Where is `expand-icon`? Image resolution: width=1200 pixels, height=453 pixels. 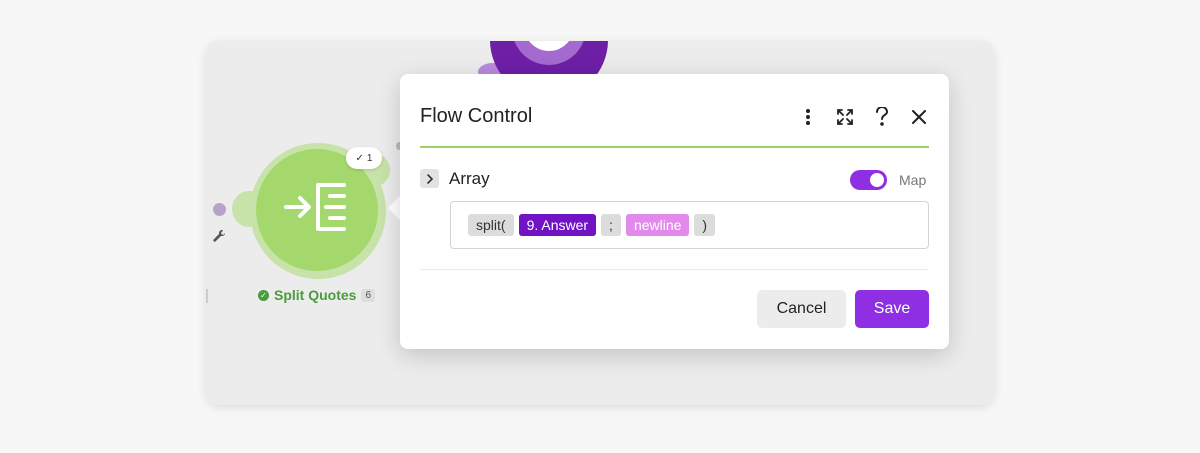 expand-icon is located at coordinates (844, 116).